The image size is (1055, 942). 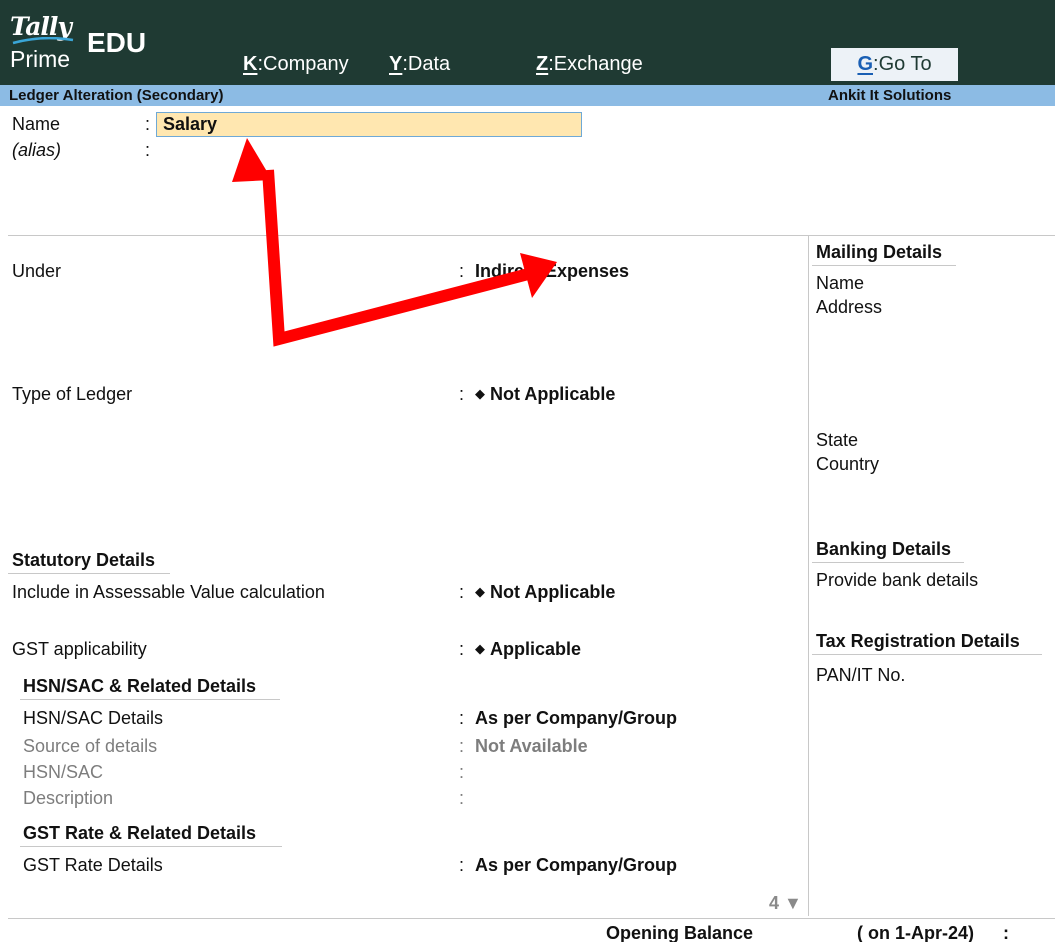 What do you see at coordinates (884, 265) in the screenshot?
I see `mailing-underline` at bounding box center [884, 265].